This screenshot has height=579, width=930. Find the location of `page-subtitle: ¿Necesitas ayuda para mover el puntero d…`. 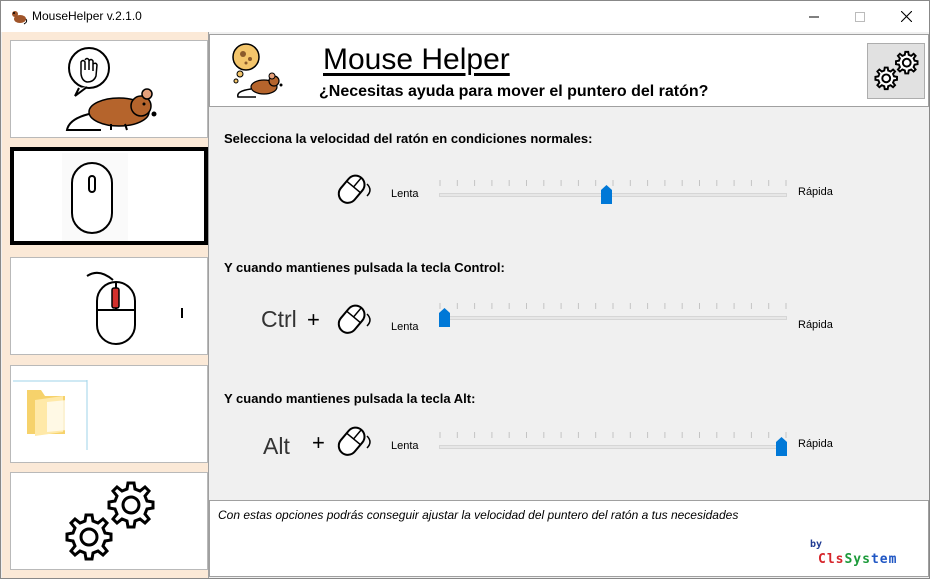

page-subtitle: ¿Necesitas ayuda para mover el puntero d… is located at coordinates (514, 91).